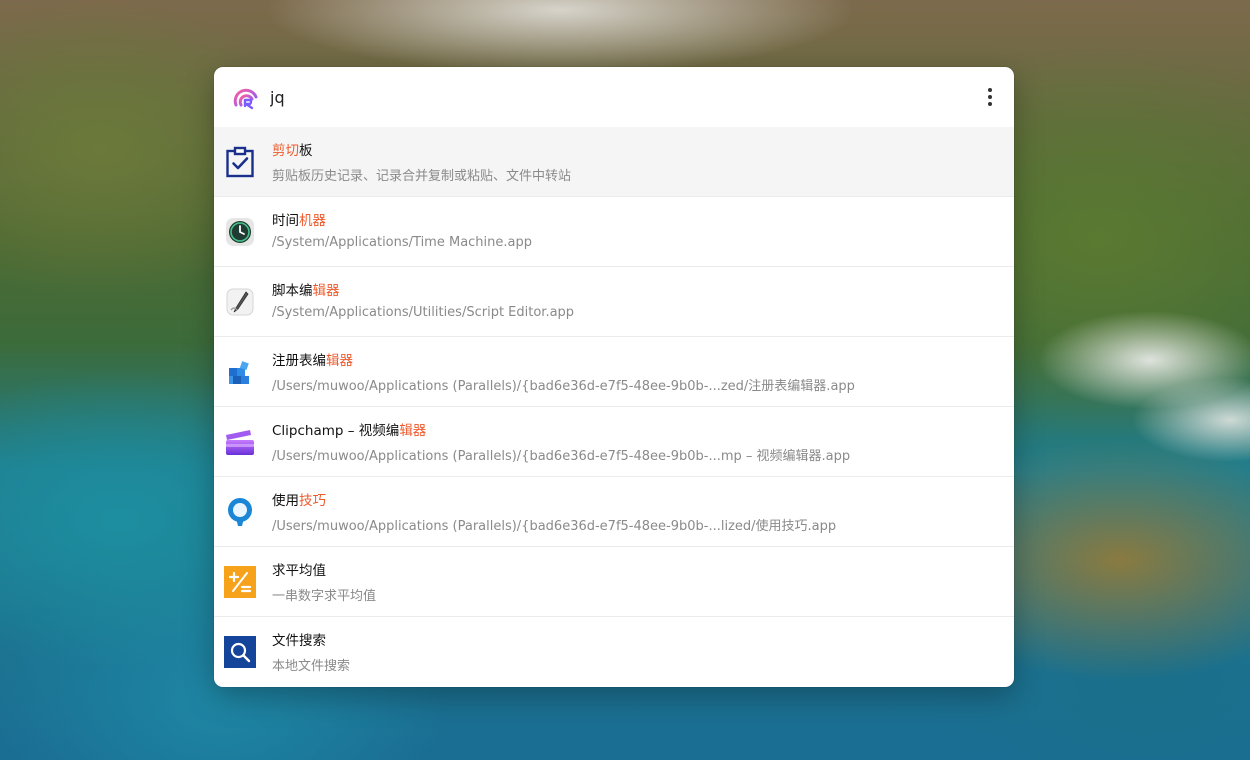  Describe the element at coordinates (240, 512) in the screenshot. I see `tips-lightbulb-icon` at that location.